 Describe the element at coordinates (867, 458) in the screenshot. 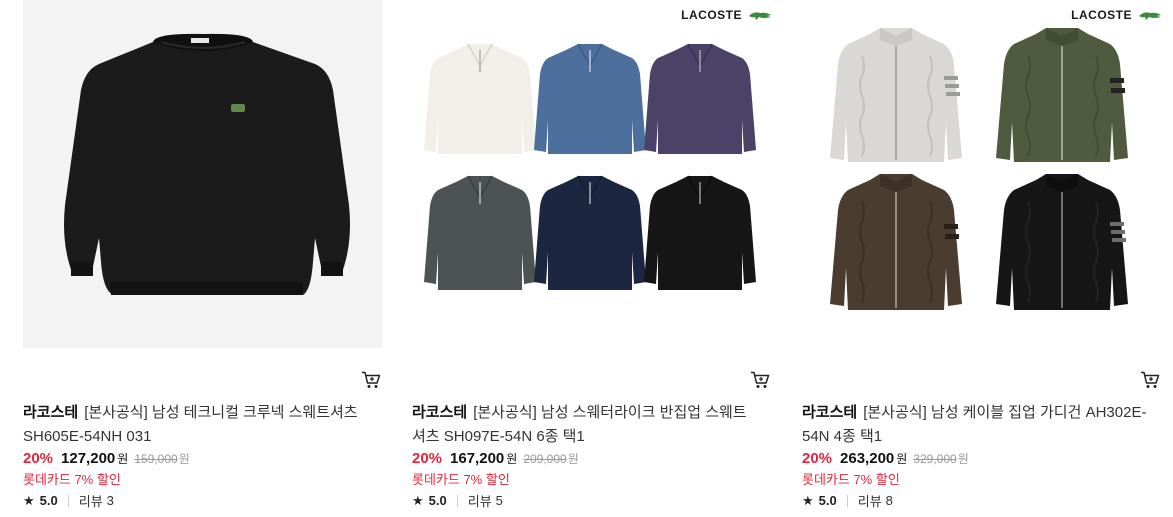

I see `sale-price: 263,200` at that location.